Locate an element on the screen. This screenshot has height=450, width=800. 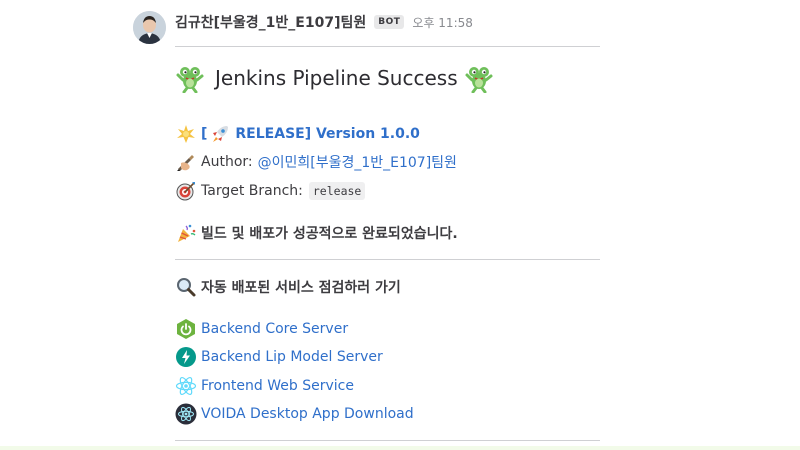
star-burst-icon is located at coordinates (186, 134).